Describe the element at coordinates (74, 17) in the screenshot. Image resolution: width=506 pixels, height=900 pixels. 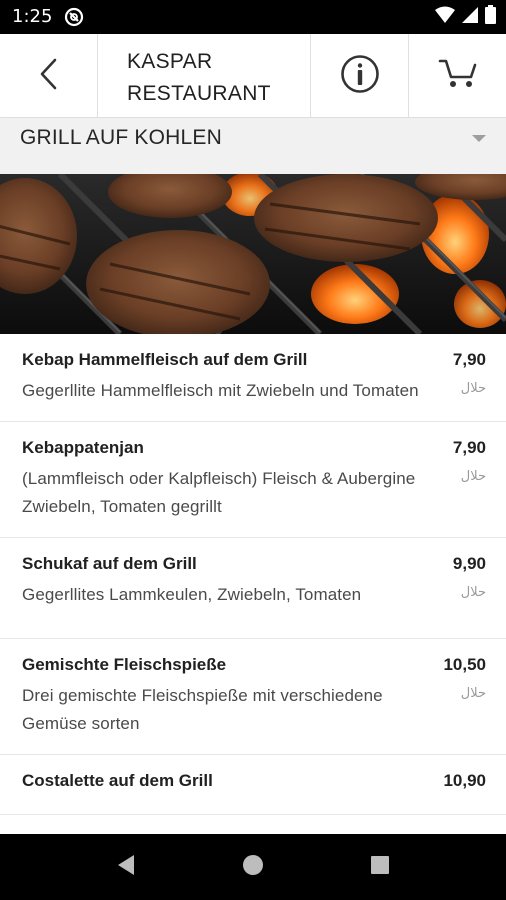
I see `app-notification-icon` at that location.